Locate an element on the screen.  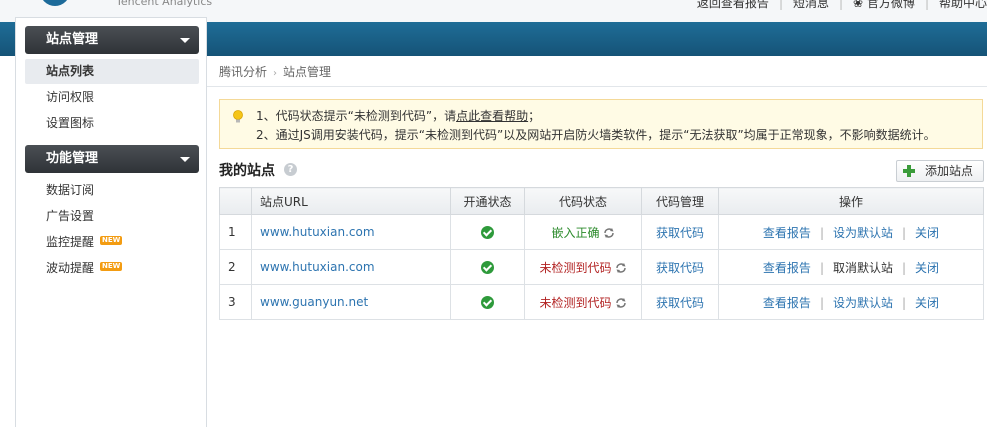
chevron-right-icon: › is located at coordinates (275, 73).